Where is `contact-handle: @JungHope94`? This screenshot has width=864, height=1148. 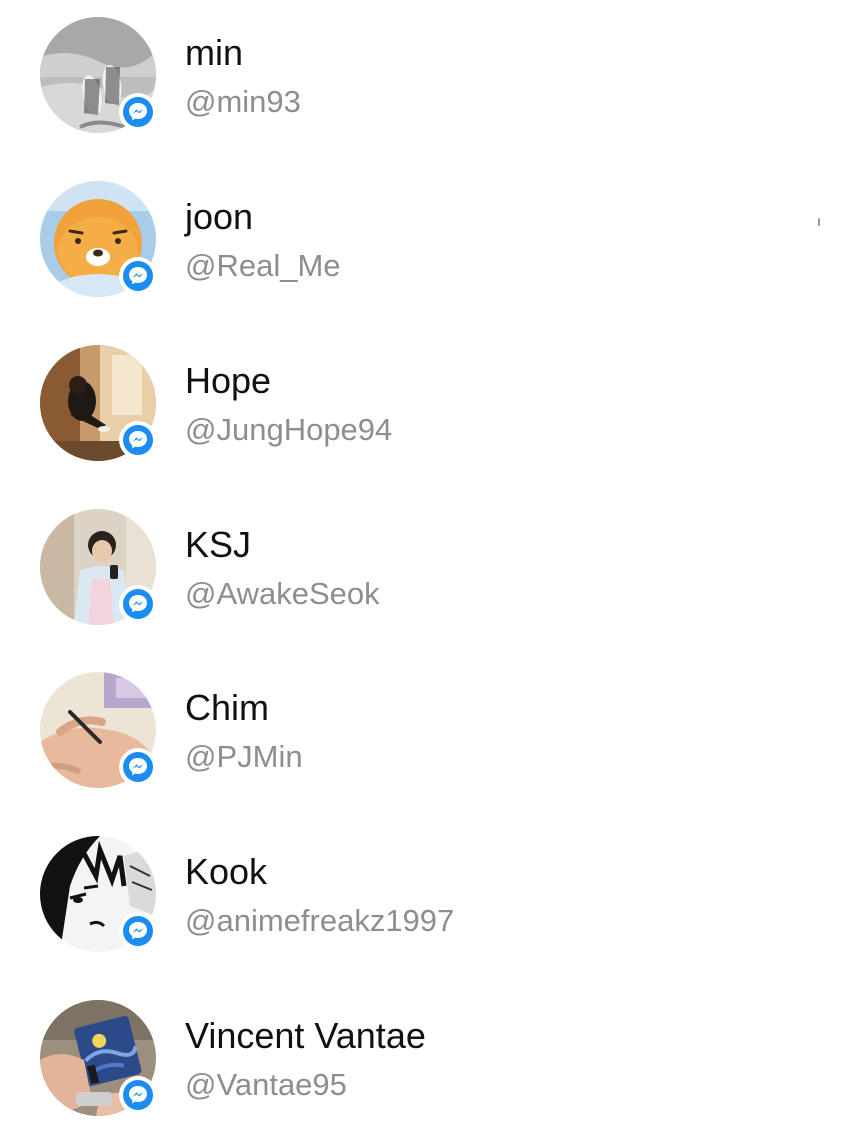
contact-handle: @JungHope94 is located at coordinates (289, 429).